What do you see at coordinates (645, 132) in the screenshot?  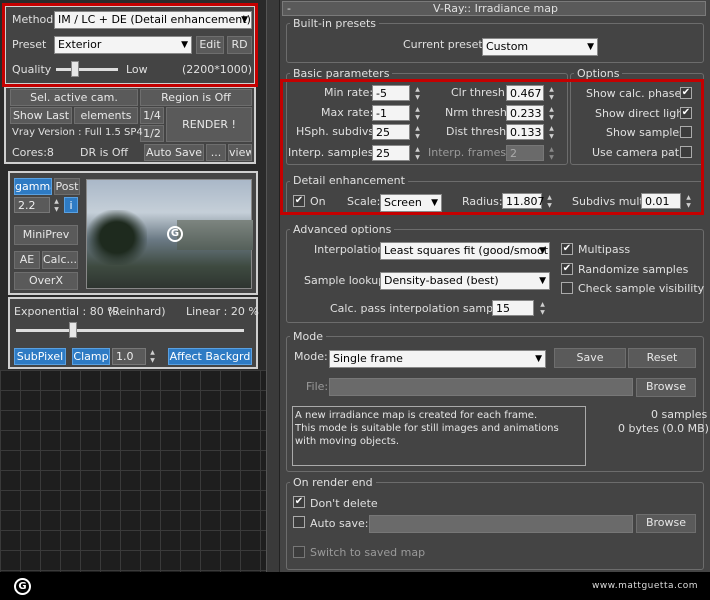 I see `show-samples-label: Show samples` at bounding box center [645, 132].